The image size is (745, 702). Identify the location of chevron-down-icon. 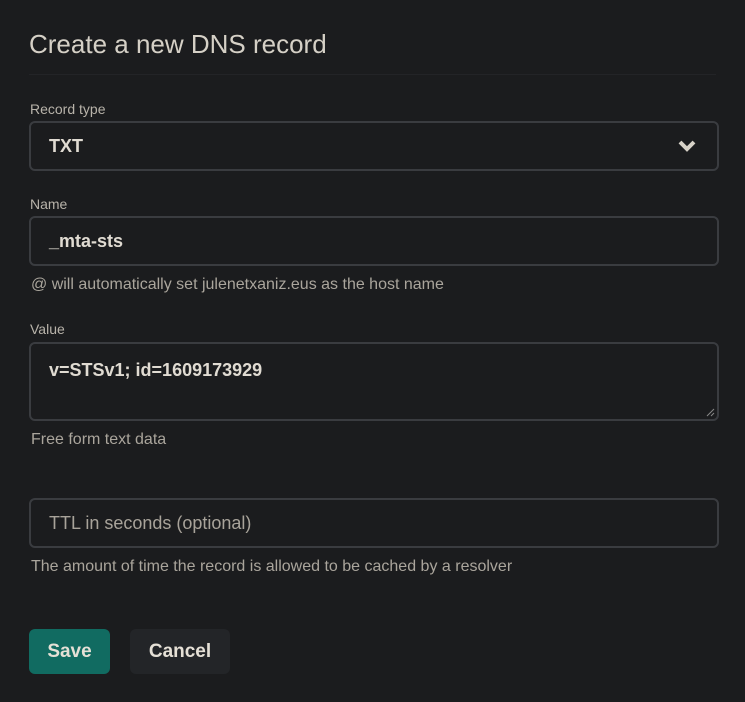
(687, 146).